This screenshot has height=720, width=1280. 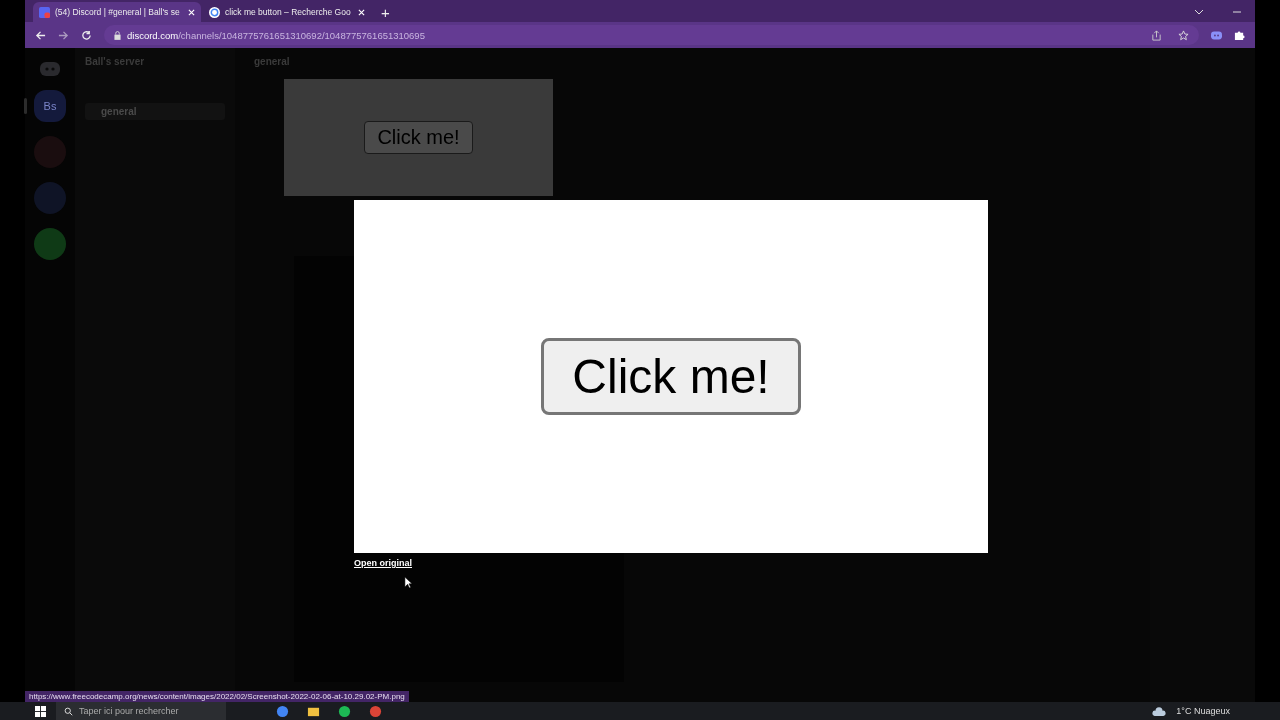 What do you see at coordinates (44, 12) in the screenshot?
I see `discord-favicon-icon` at bounding box center [44, 12].